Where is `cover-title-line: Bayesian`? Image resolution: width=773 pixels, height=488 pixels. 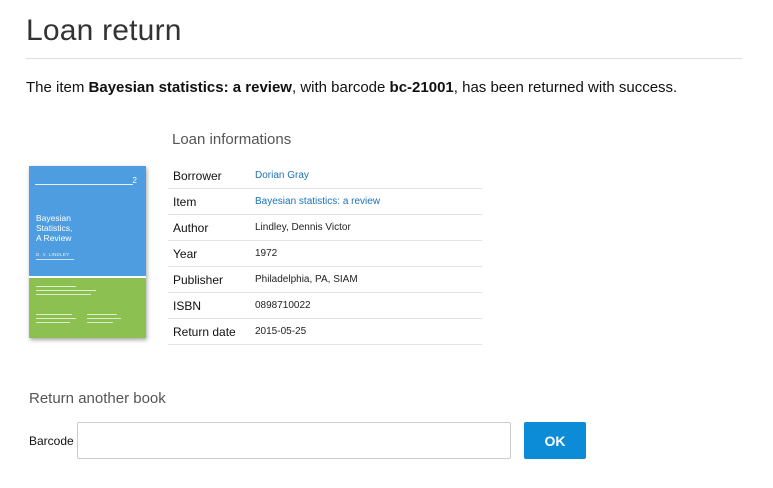 cover-title-line: Bayesian is located at coordinates (53, 218).